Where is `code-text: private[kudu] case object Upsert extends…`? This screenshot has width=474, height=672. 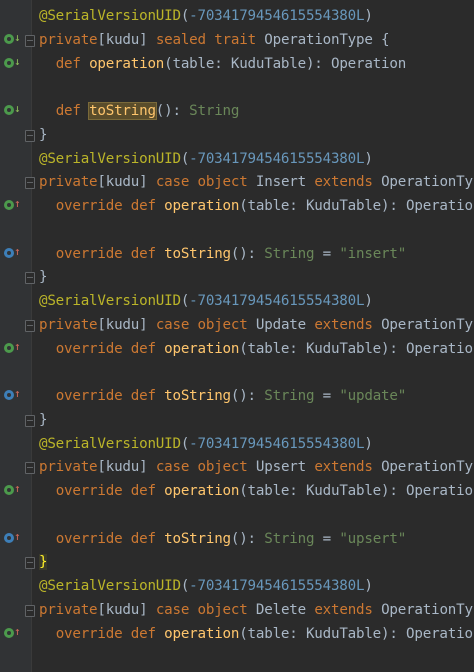 code-text: private[kudu] case object Upsert extends… is located at coordinates (256, 467).